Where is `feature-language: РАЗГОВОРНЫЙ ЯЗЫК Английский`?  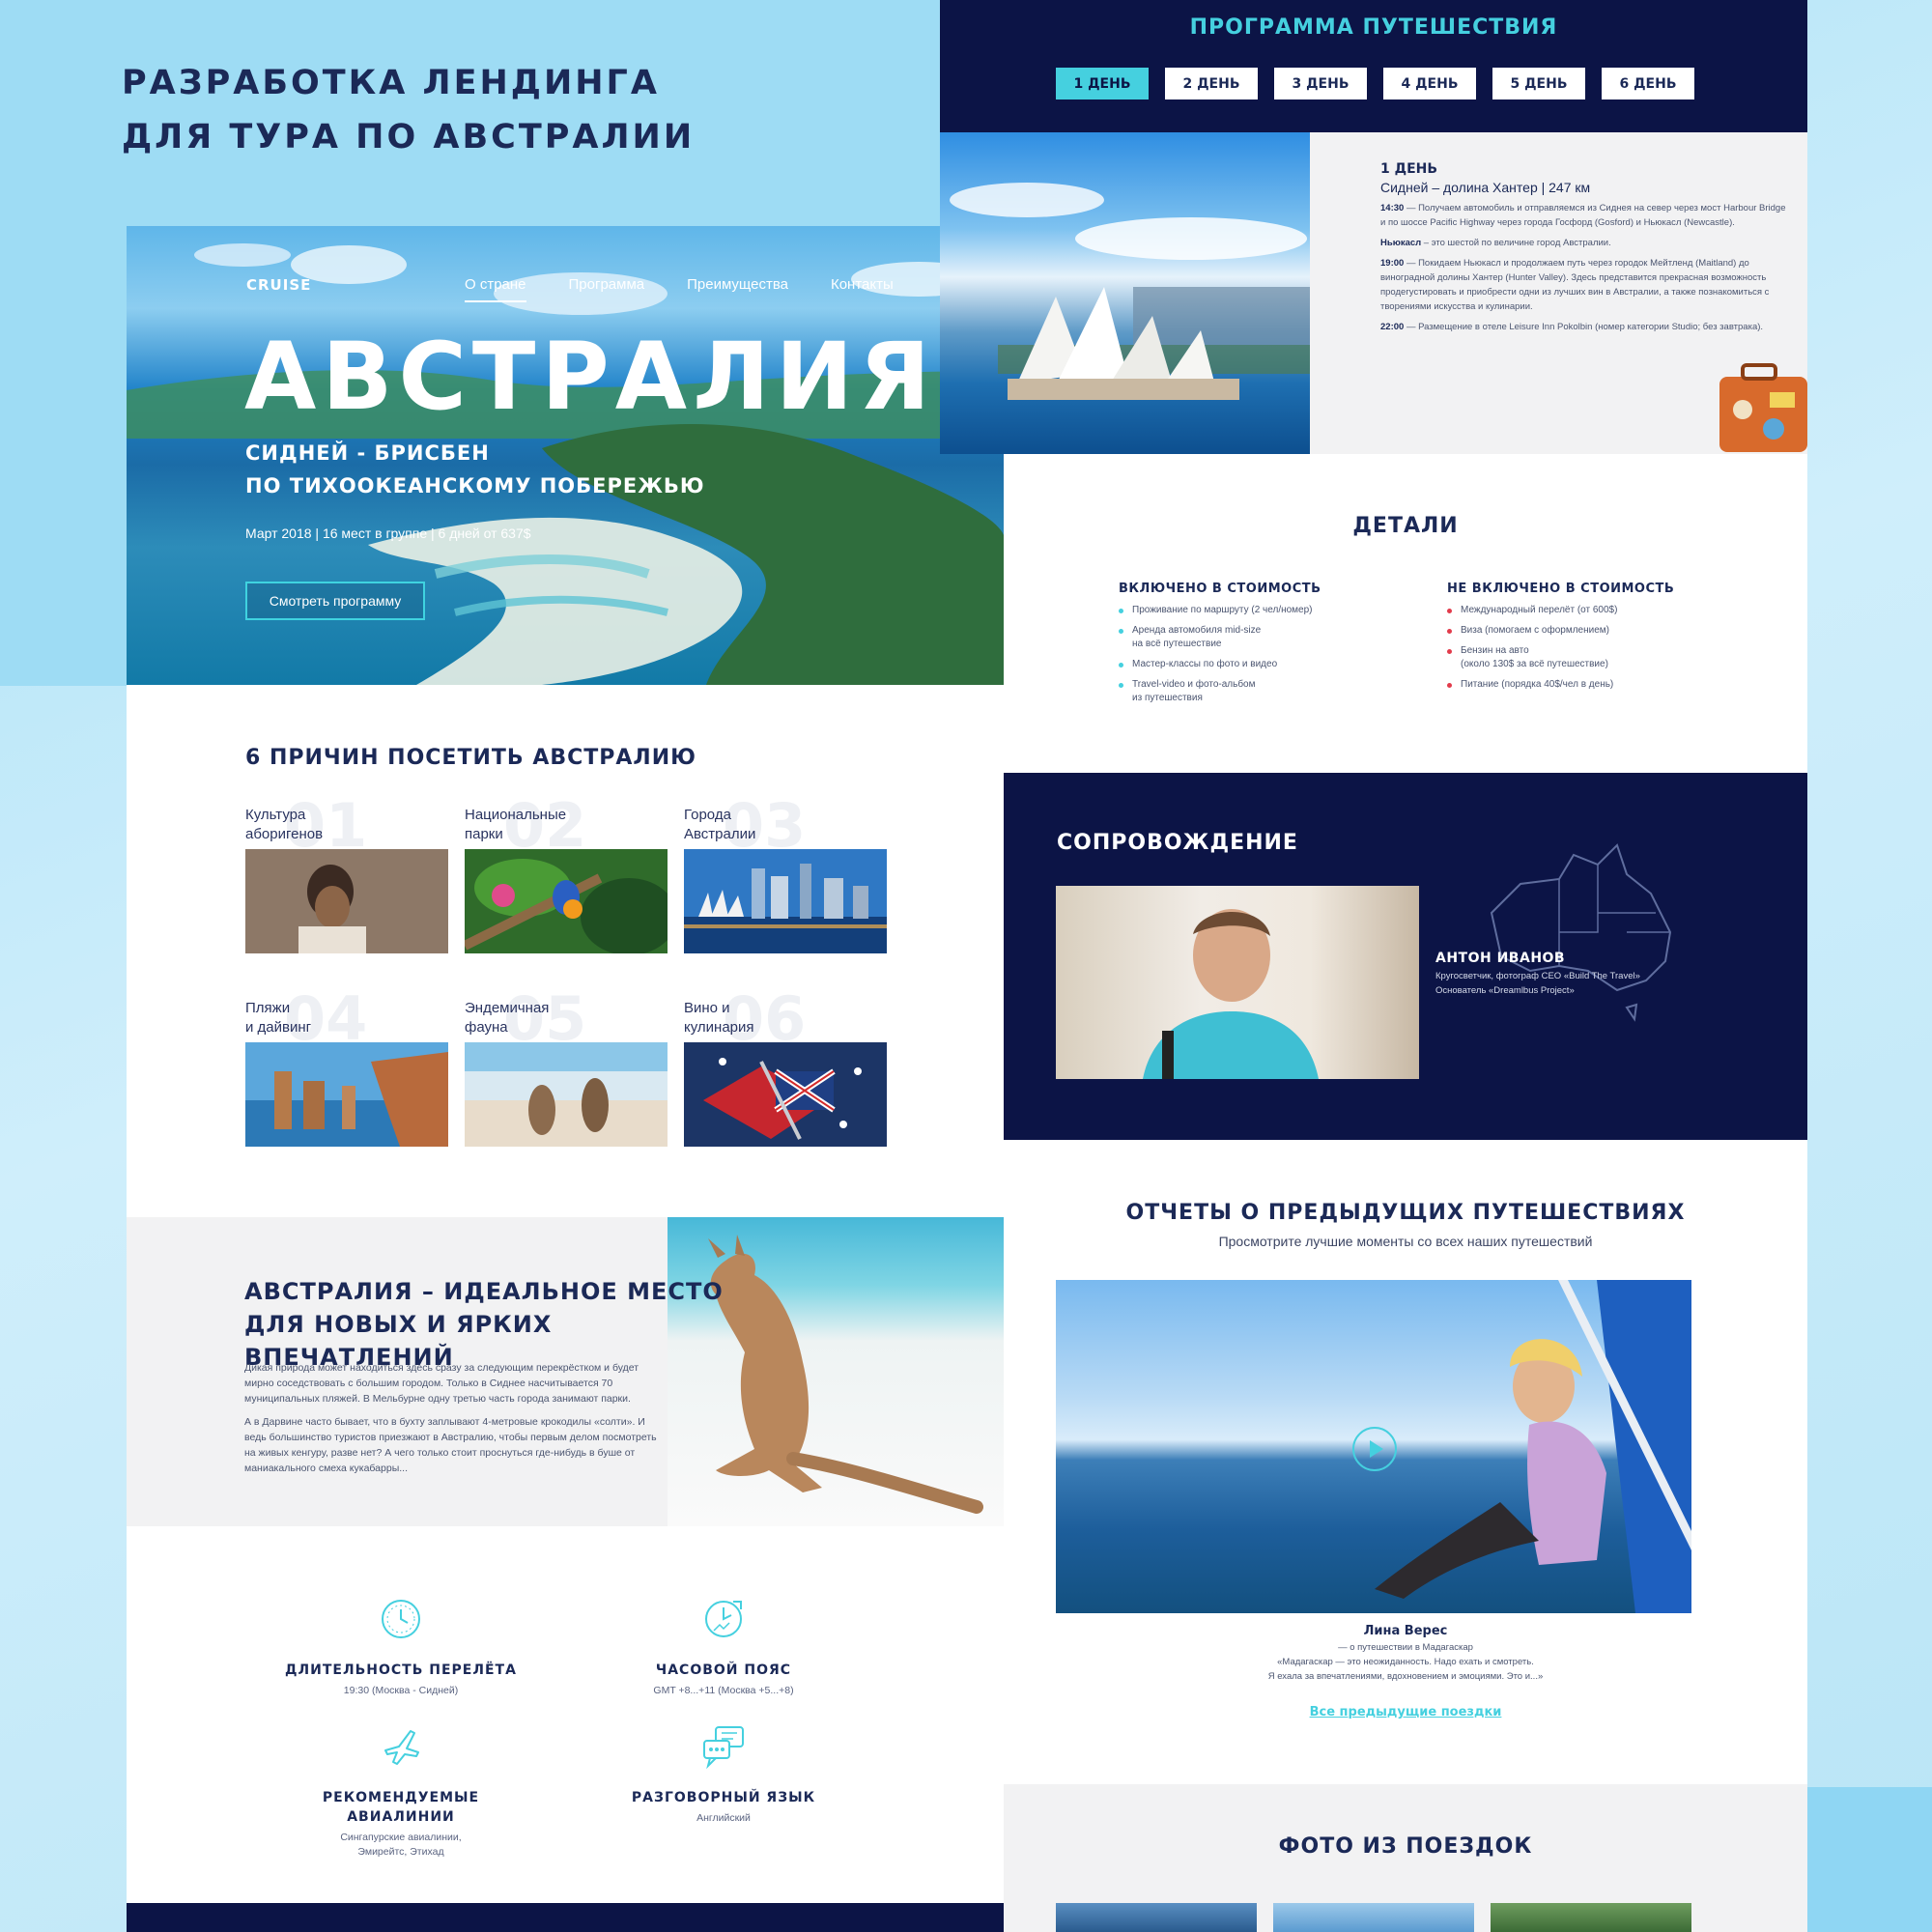
feature-language: РАЗГОВОРНЫЙ ЯЗЫК Английский is located at coordinates (723, 1774).